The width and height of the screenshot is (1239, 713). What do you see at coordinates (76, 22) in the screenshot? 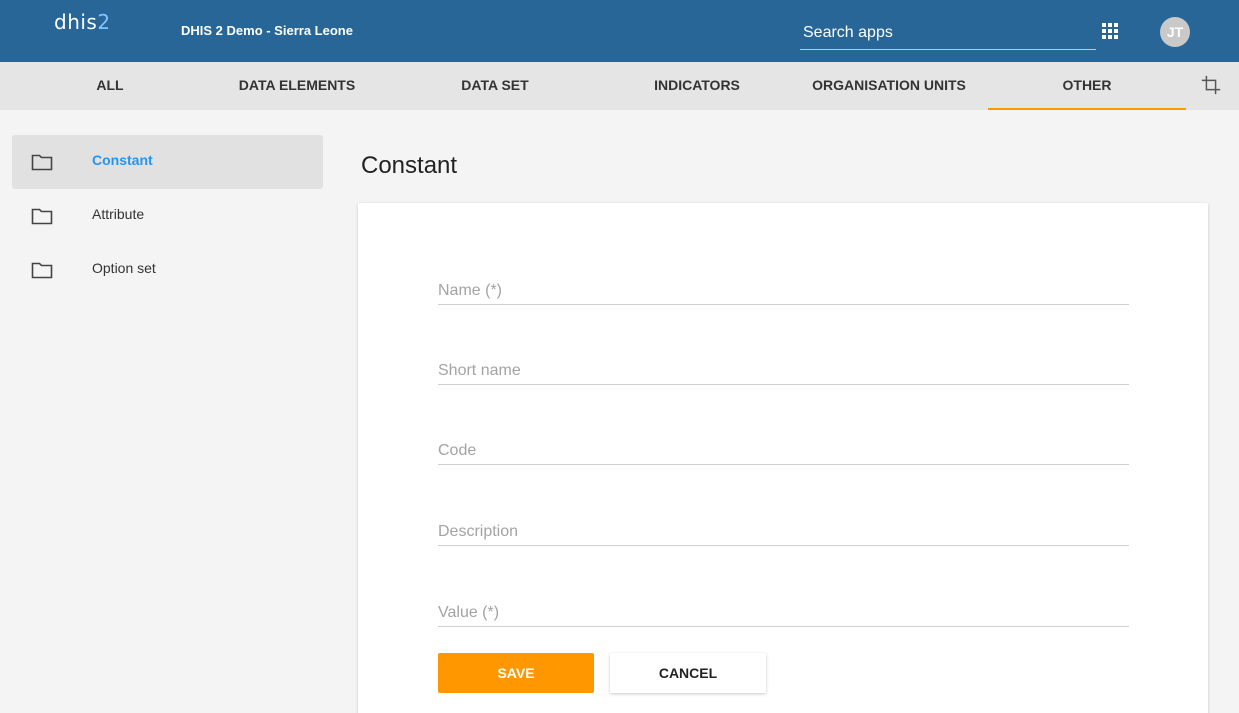
I see `logo-text: dhis` at bounding box center [76, 22].